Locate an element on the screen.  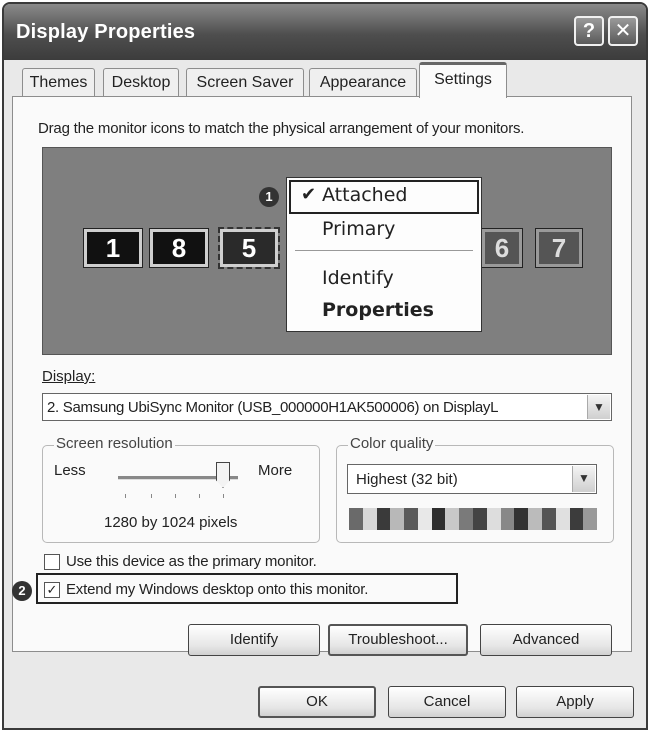
display-label: Display: is located at coordinates (68, 376).